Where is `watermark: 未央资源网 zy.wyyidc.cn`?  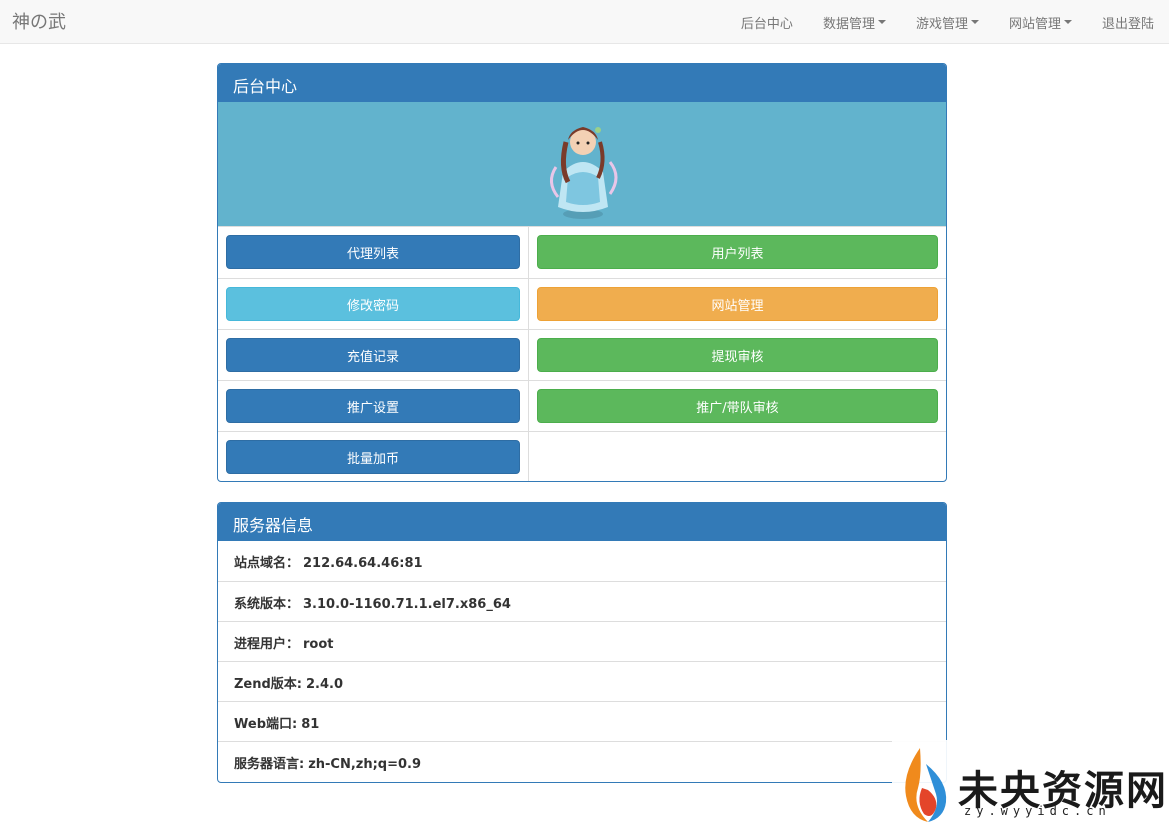
watermark: 未央资源网 zy.wyyidc.cn is located at coordinates (1030, 784).